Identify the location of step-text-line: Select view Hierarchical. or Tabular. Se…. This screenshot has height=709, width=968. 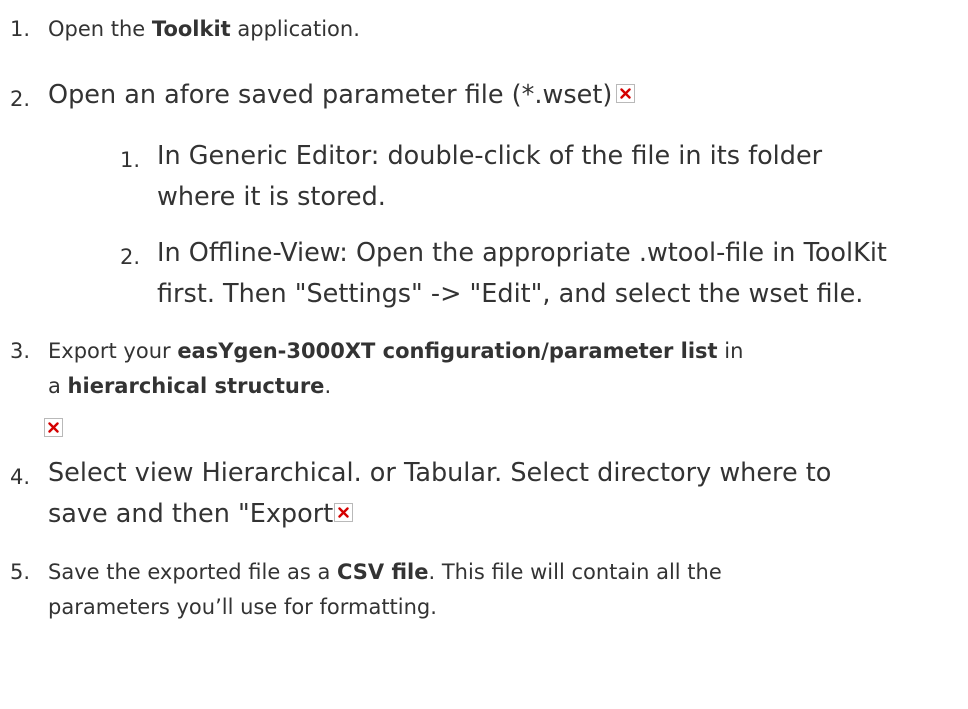
(440, 473).